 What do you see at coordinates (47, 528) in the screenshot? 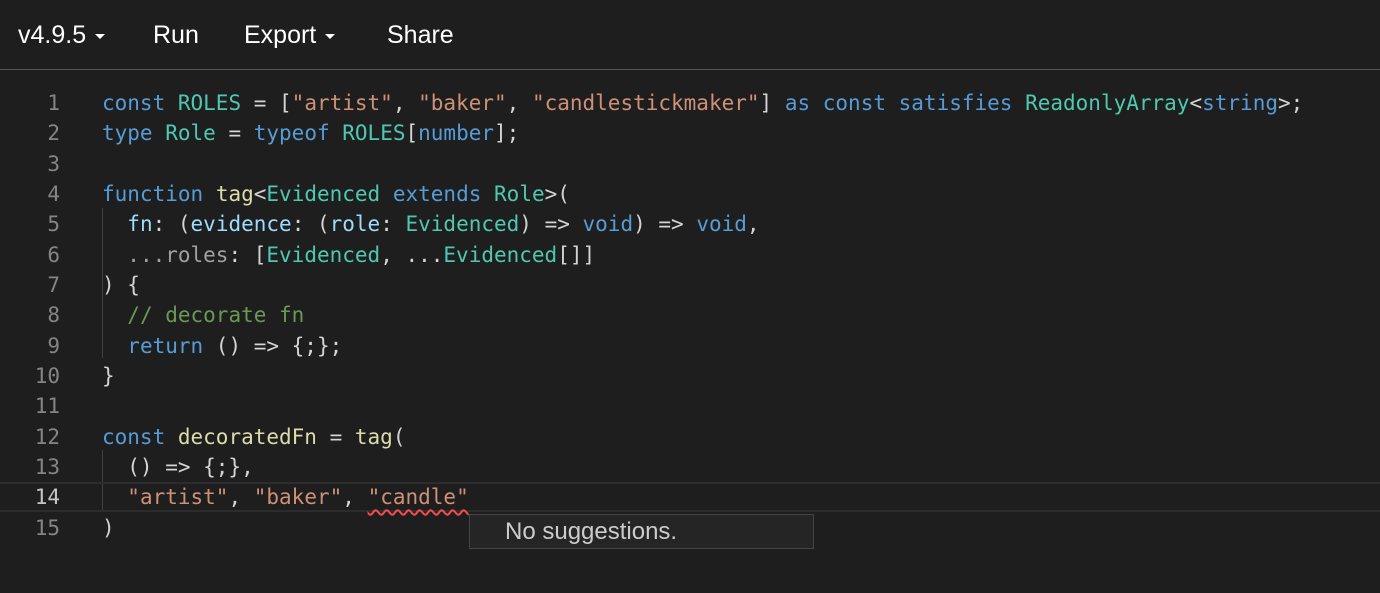
I see `line-number: 15` at bounding box center [47, 528].